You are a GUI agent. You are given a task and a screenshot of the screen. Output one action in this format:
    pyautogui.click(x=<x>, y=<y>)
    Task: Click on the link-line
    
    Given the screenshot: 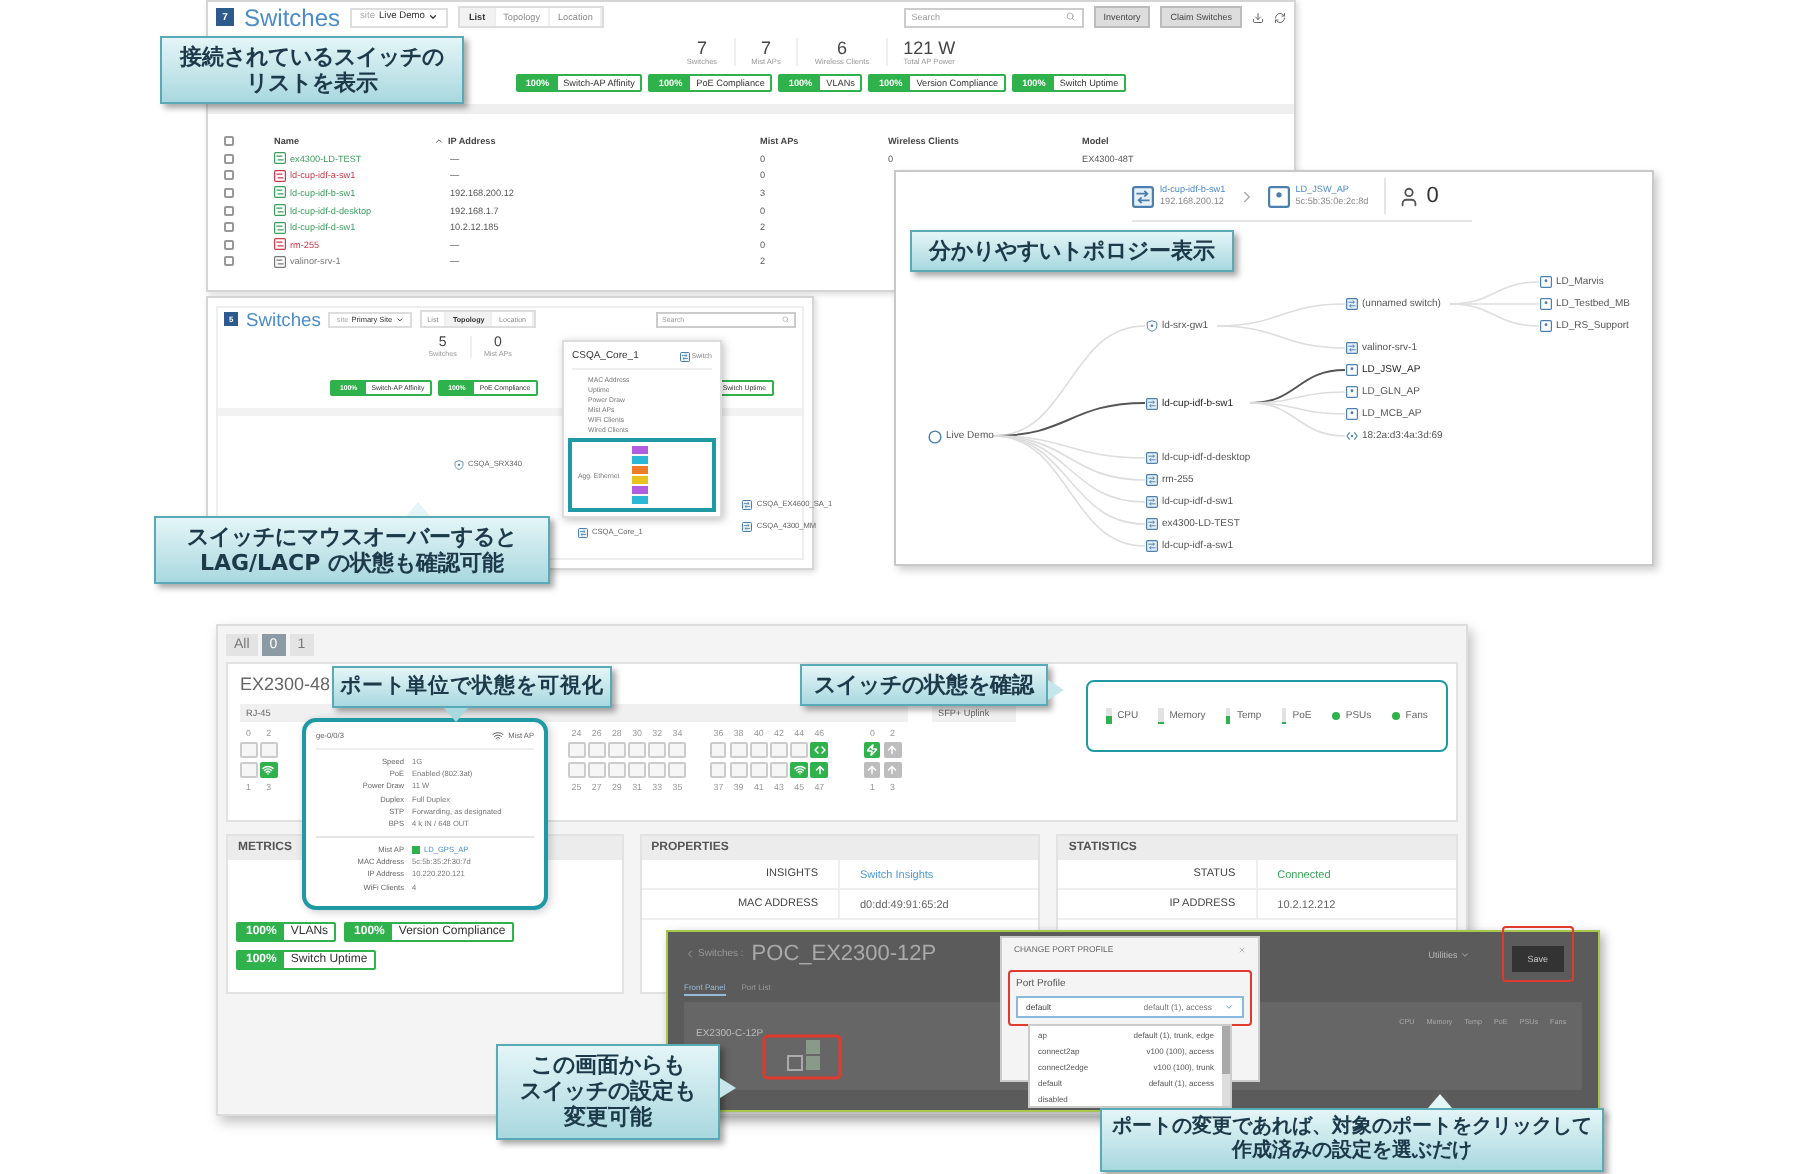 What is the action you would take?
    pyautogui.click(x=1281, y=337)
    